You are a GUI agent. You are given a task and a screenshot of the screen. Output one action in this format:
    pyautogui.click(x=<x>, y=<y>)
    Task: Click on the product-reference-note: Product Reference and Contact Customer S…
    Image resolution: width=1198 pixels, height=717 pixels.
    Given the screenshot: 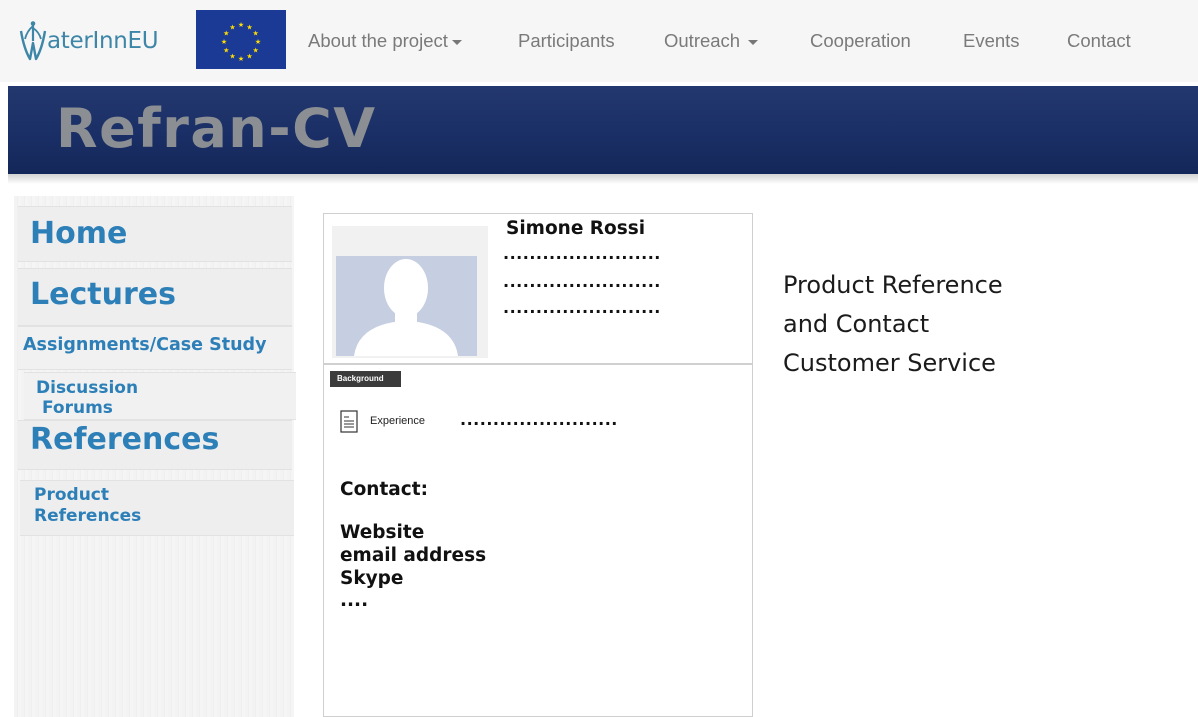 What is the action you would take?
    pyautogui.click(x=893, y=324)
    